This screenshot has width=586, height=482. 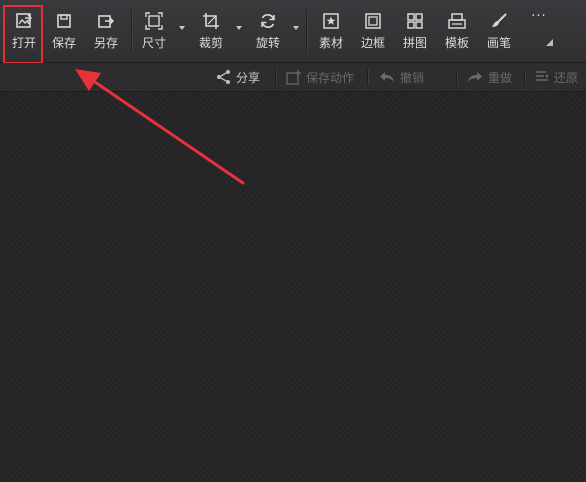 I want to click on annotation-arrow, so click(x=160, y=127).